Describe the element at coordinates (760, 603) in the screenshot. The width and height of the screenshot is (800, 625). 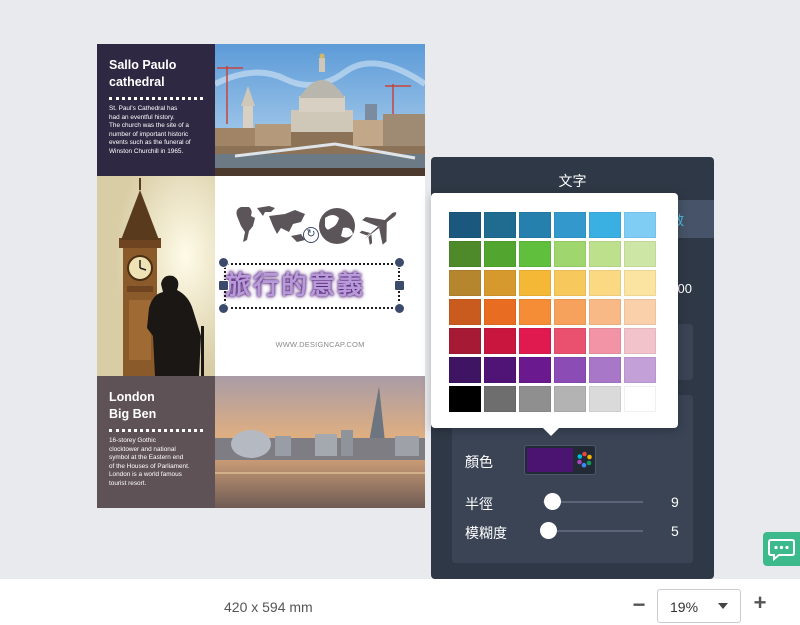
I see `zoom-in-button: +` at that location.